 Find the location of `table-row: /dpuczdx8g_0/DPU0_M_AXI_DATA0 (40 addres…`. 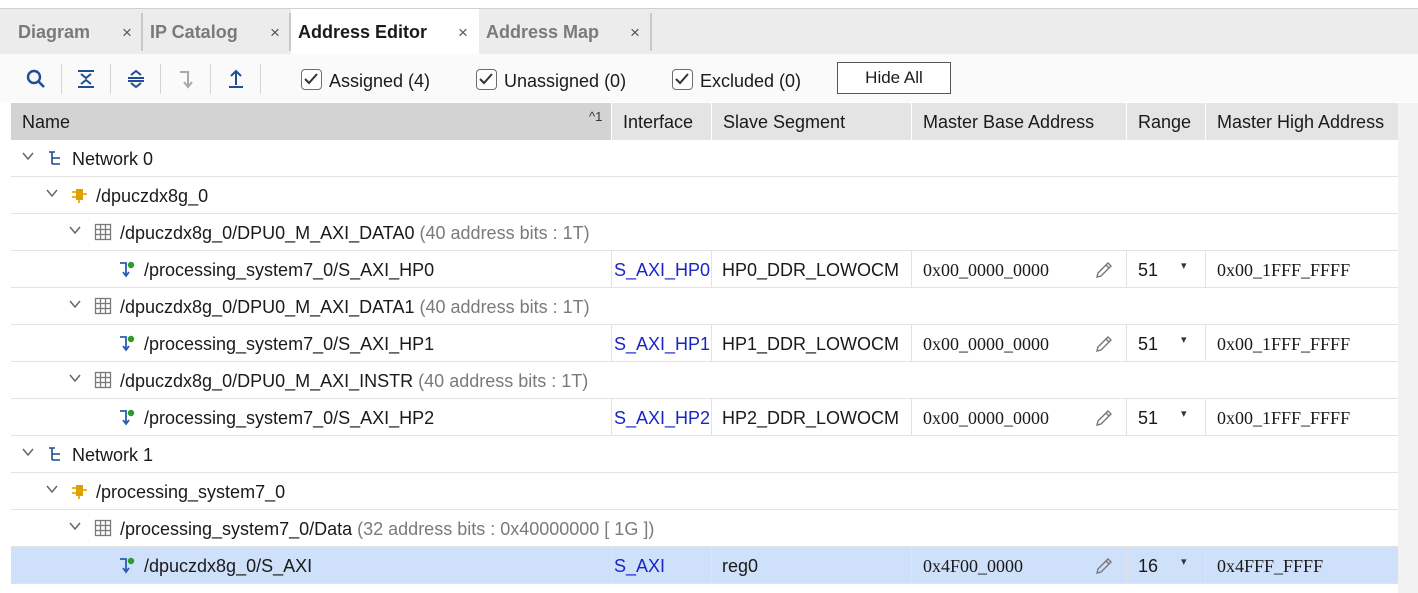

table-row: /dpuczdx8g_0/DPU0_M_AXI_DATA0 (40 addres… is located at coordinates (704, 232).